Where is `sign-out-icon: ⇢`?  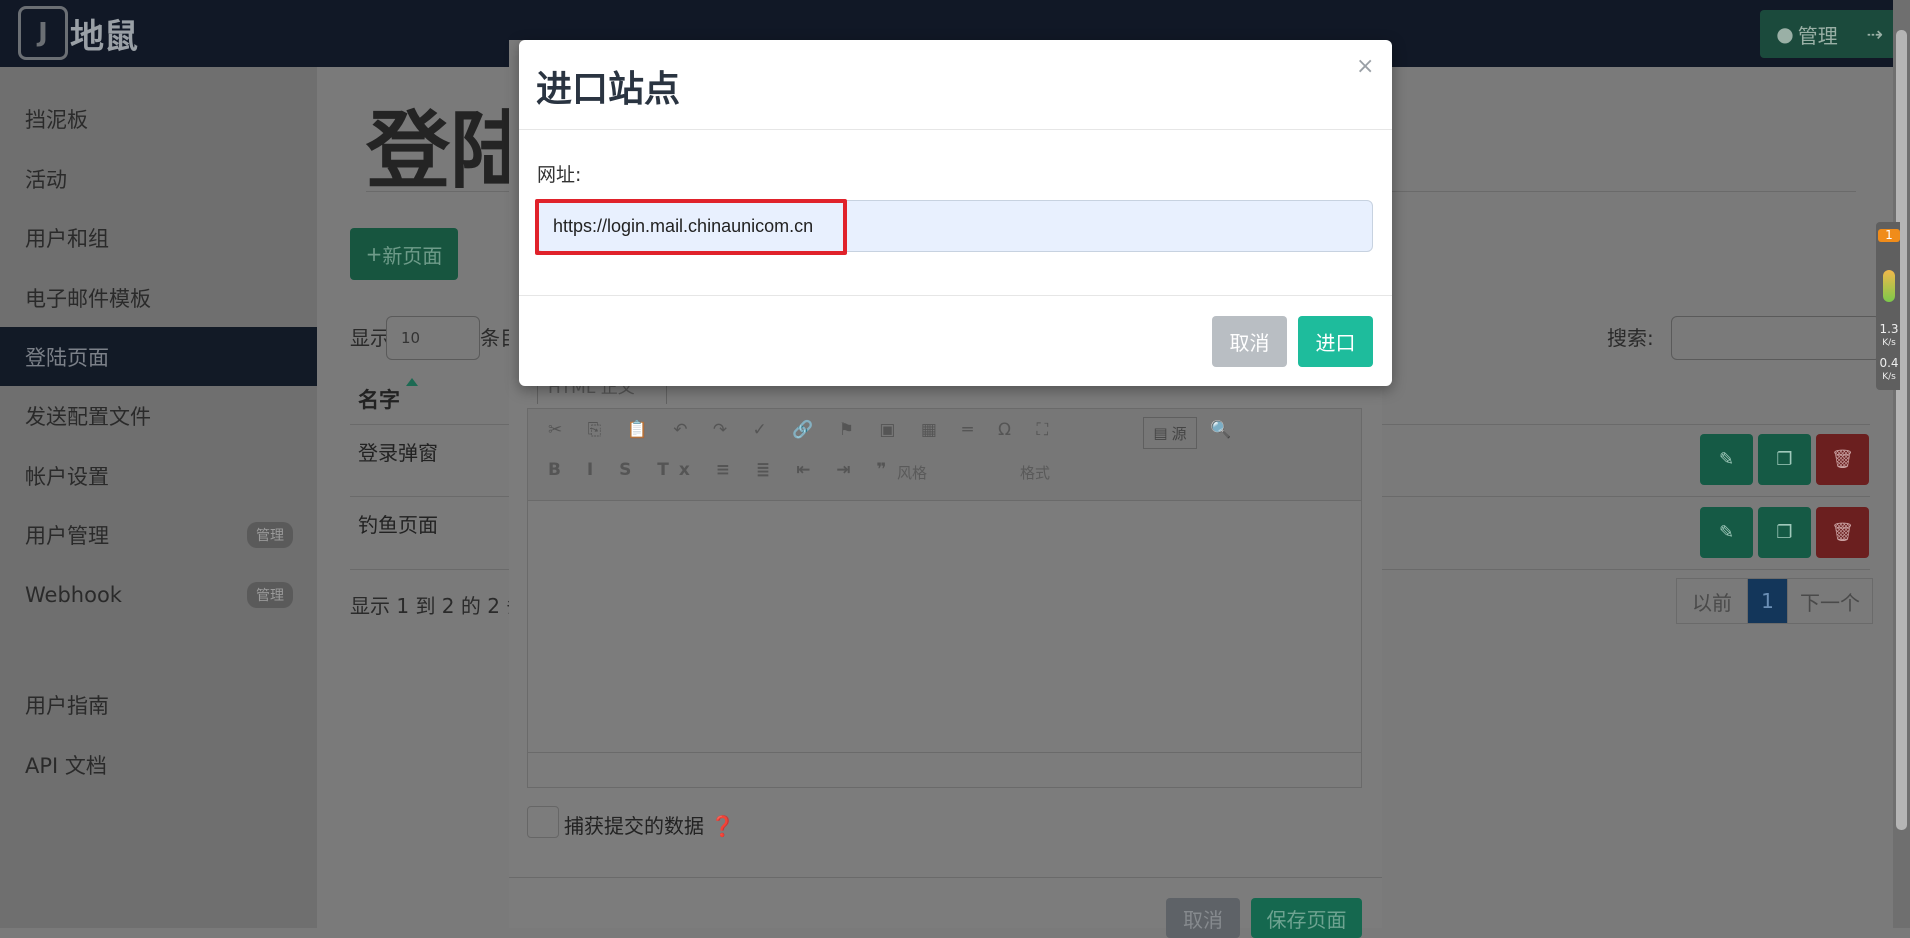
sign-out-icon: ⇢ is located at coordinates (1875, 34).